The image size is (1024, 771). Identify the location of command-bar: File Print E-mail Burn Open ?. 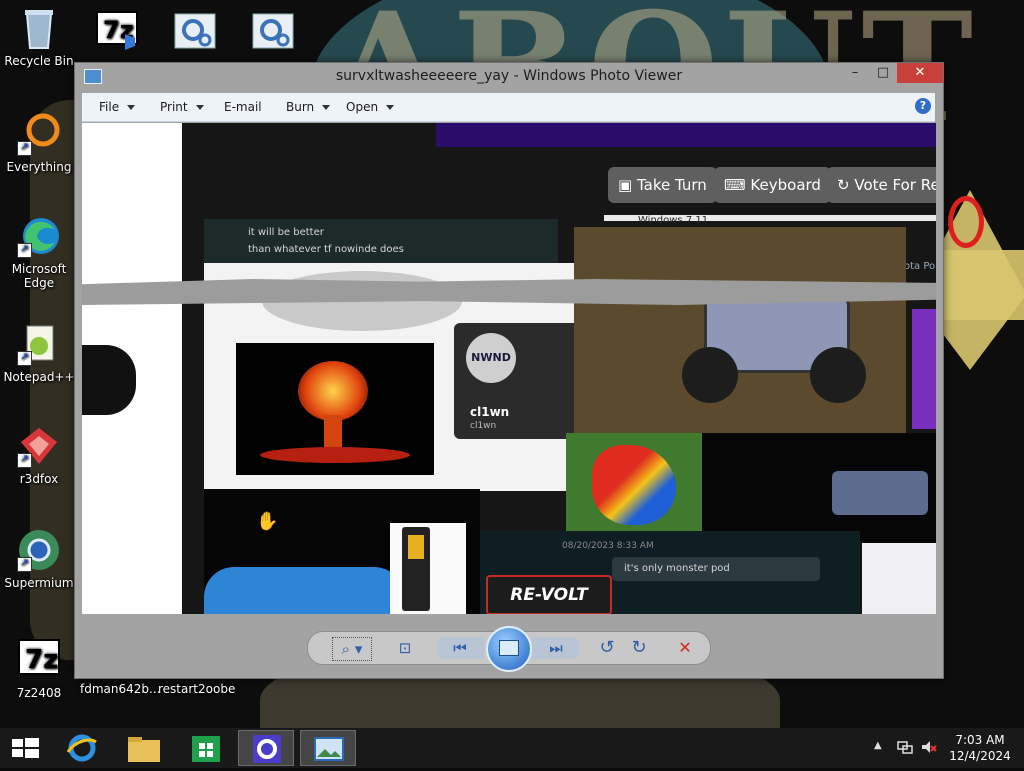
(508, 107).